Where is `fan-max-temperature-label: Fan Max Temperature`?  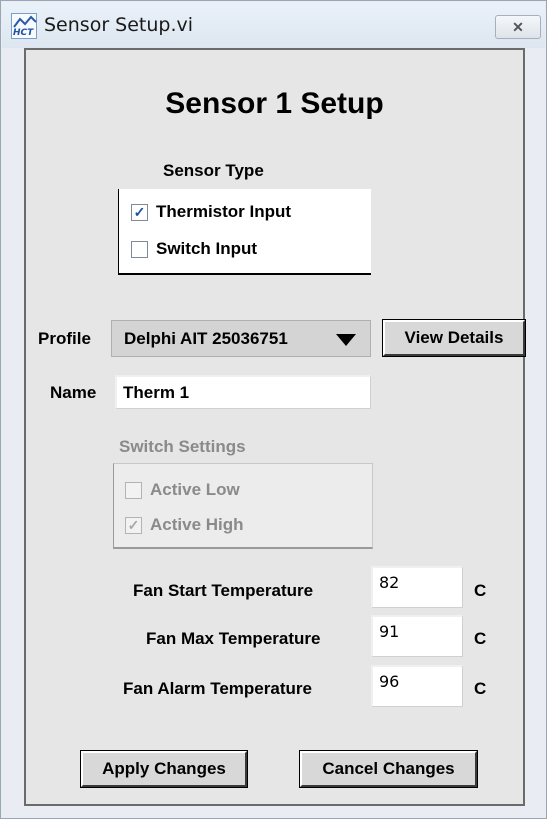
fan-max-temperature-label: Fan Max Temperature is located at coordinates (233, 638).